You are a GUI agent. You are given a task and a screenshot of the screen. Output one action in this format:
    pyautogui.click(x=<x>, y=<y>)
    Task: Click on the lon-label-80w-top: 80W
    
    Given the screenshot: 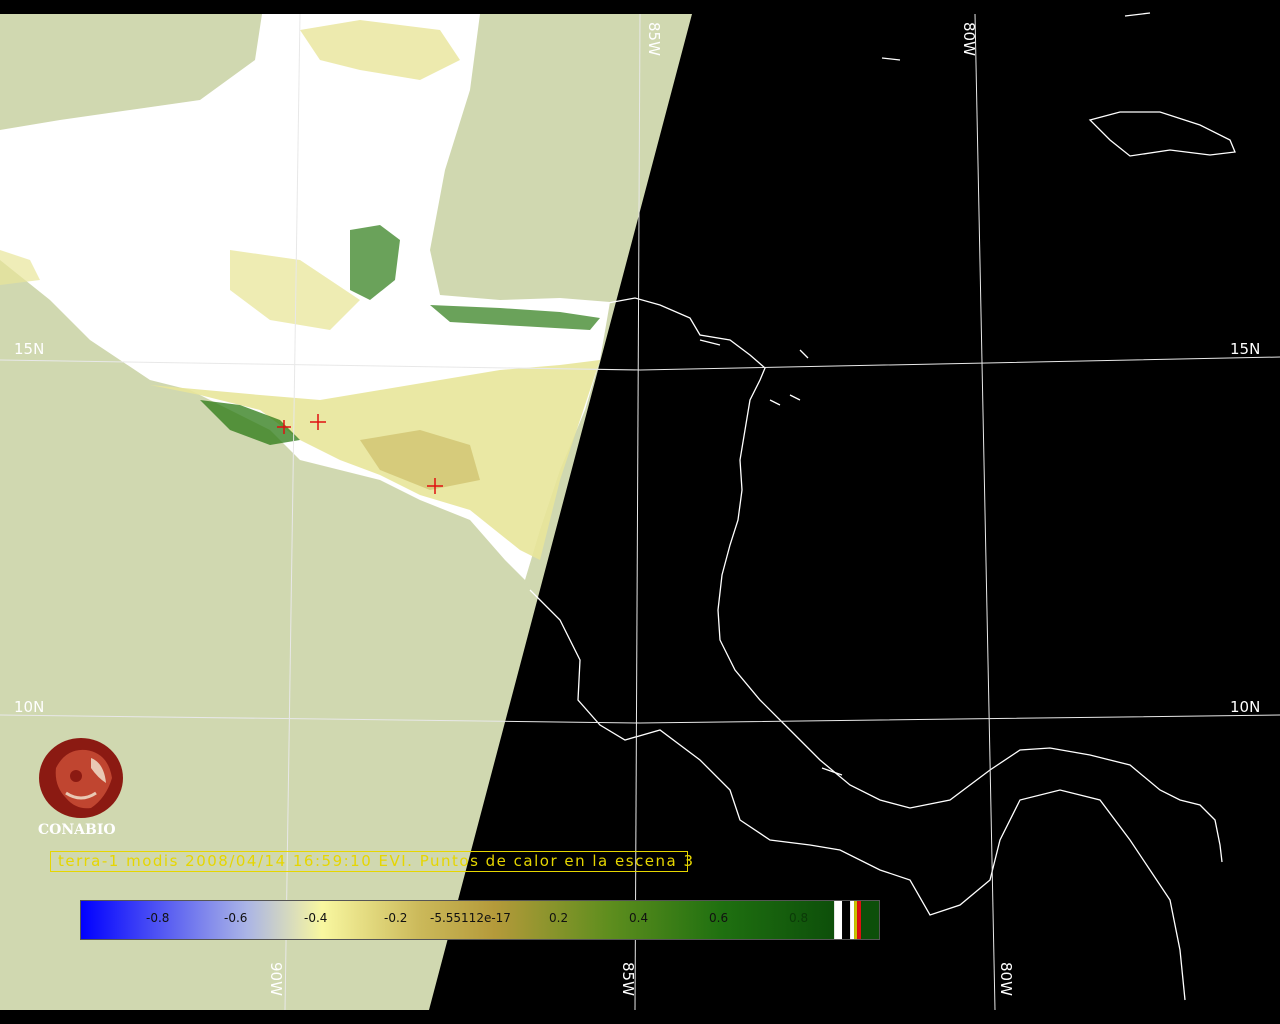 What is the action you would take?
    pyautogui.click(x=969, y=39)
    